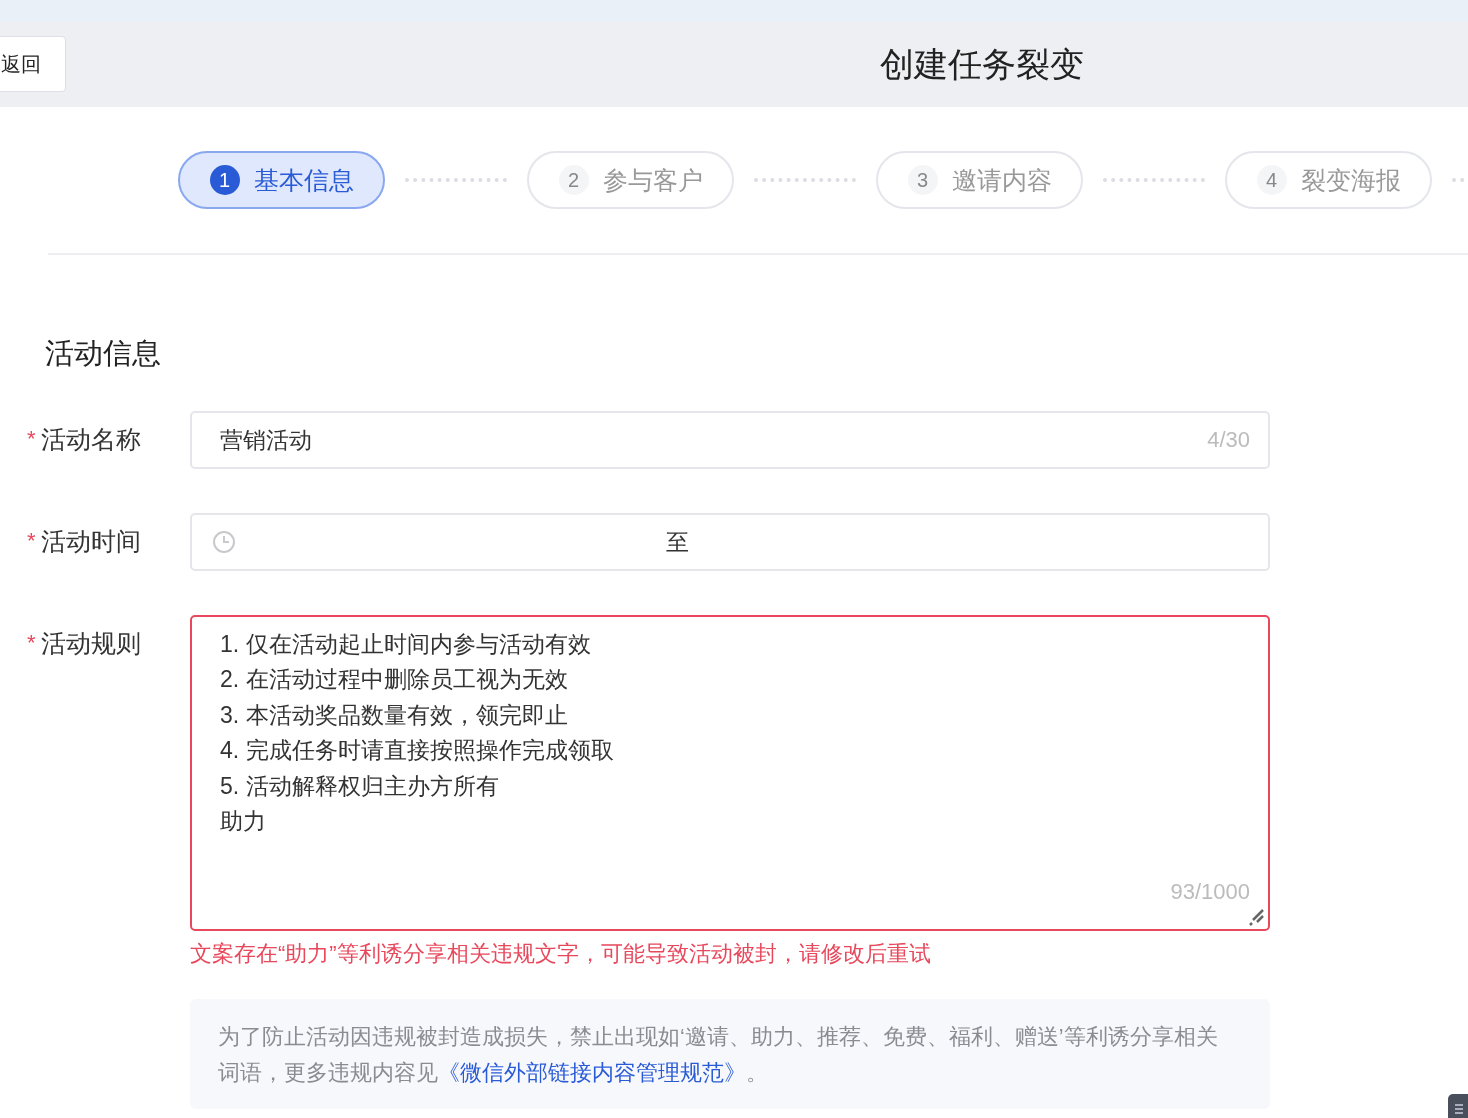 Image resolution: width=1468 pixels, height=1118 pixels. Describe the element at coordinates (406, 644) in the screenshot. I see `rule-line: 1. 仅在活动起止时间内参与活动有效` at that location.